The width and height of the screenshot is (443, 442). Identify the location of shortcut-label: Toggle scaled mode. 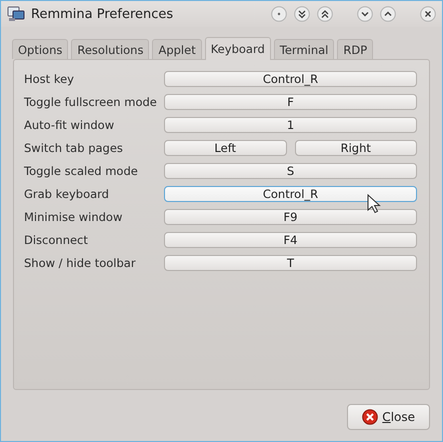
(81, 171).